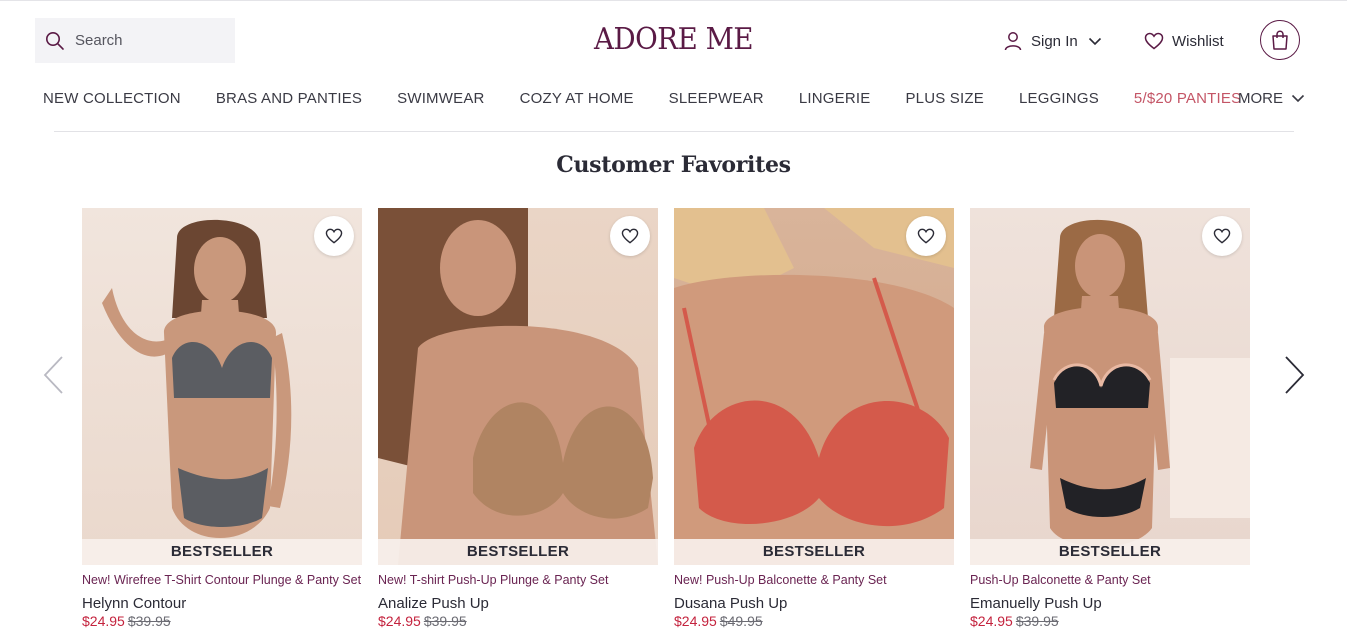 Image resolution: width=1347 pixels, height=640 pixels. Describe the element at coordinates (674, 40) in the screenshot. I see `brand-logo: ADORE ME` at that location.